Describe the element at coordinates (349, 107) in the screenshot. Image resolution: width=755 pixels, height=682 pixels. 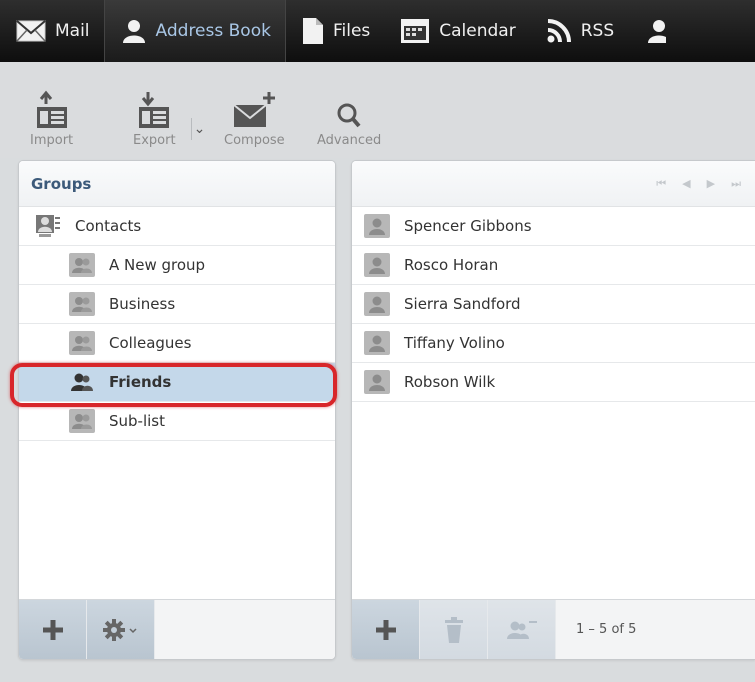
I see `search-icon` at that location.